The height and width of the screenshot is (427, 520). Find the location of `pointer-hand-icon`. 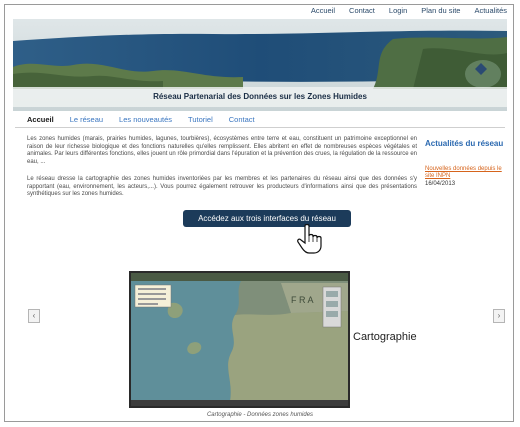

pointer-hand-icon is located at coordinates (309, 239).